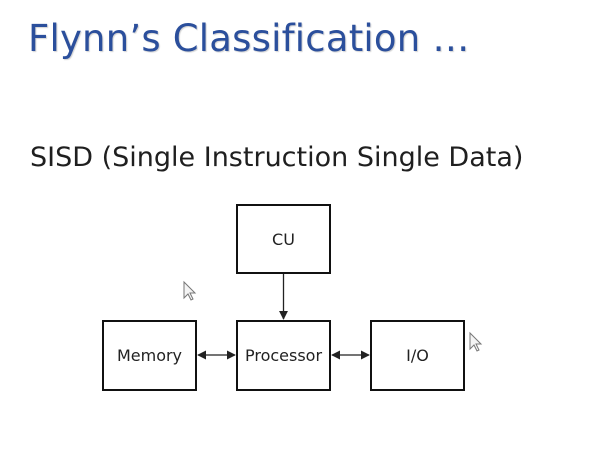 Image resolution: width=595 pixels, height=465 pixels. I want to click on processor-node: Processor, so click(283, 355).